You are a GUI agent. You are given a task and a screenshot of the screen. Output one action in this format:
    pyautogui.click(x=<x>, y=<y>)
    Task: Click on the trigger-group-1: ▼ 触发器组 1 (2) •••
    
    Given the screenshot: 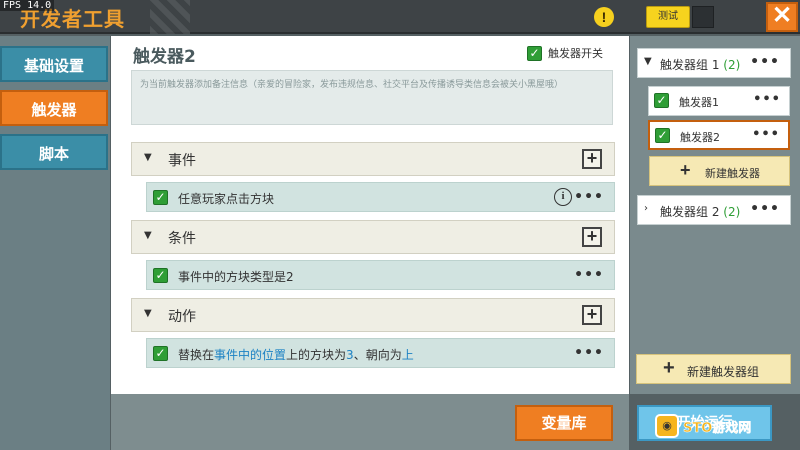 What is the action you would take?
    pyautogui.click(x=714, y=63)
    